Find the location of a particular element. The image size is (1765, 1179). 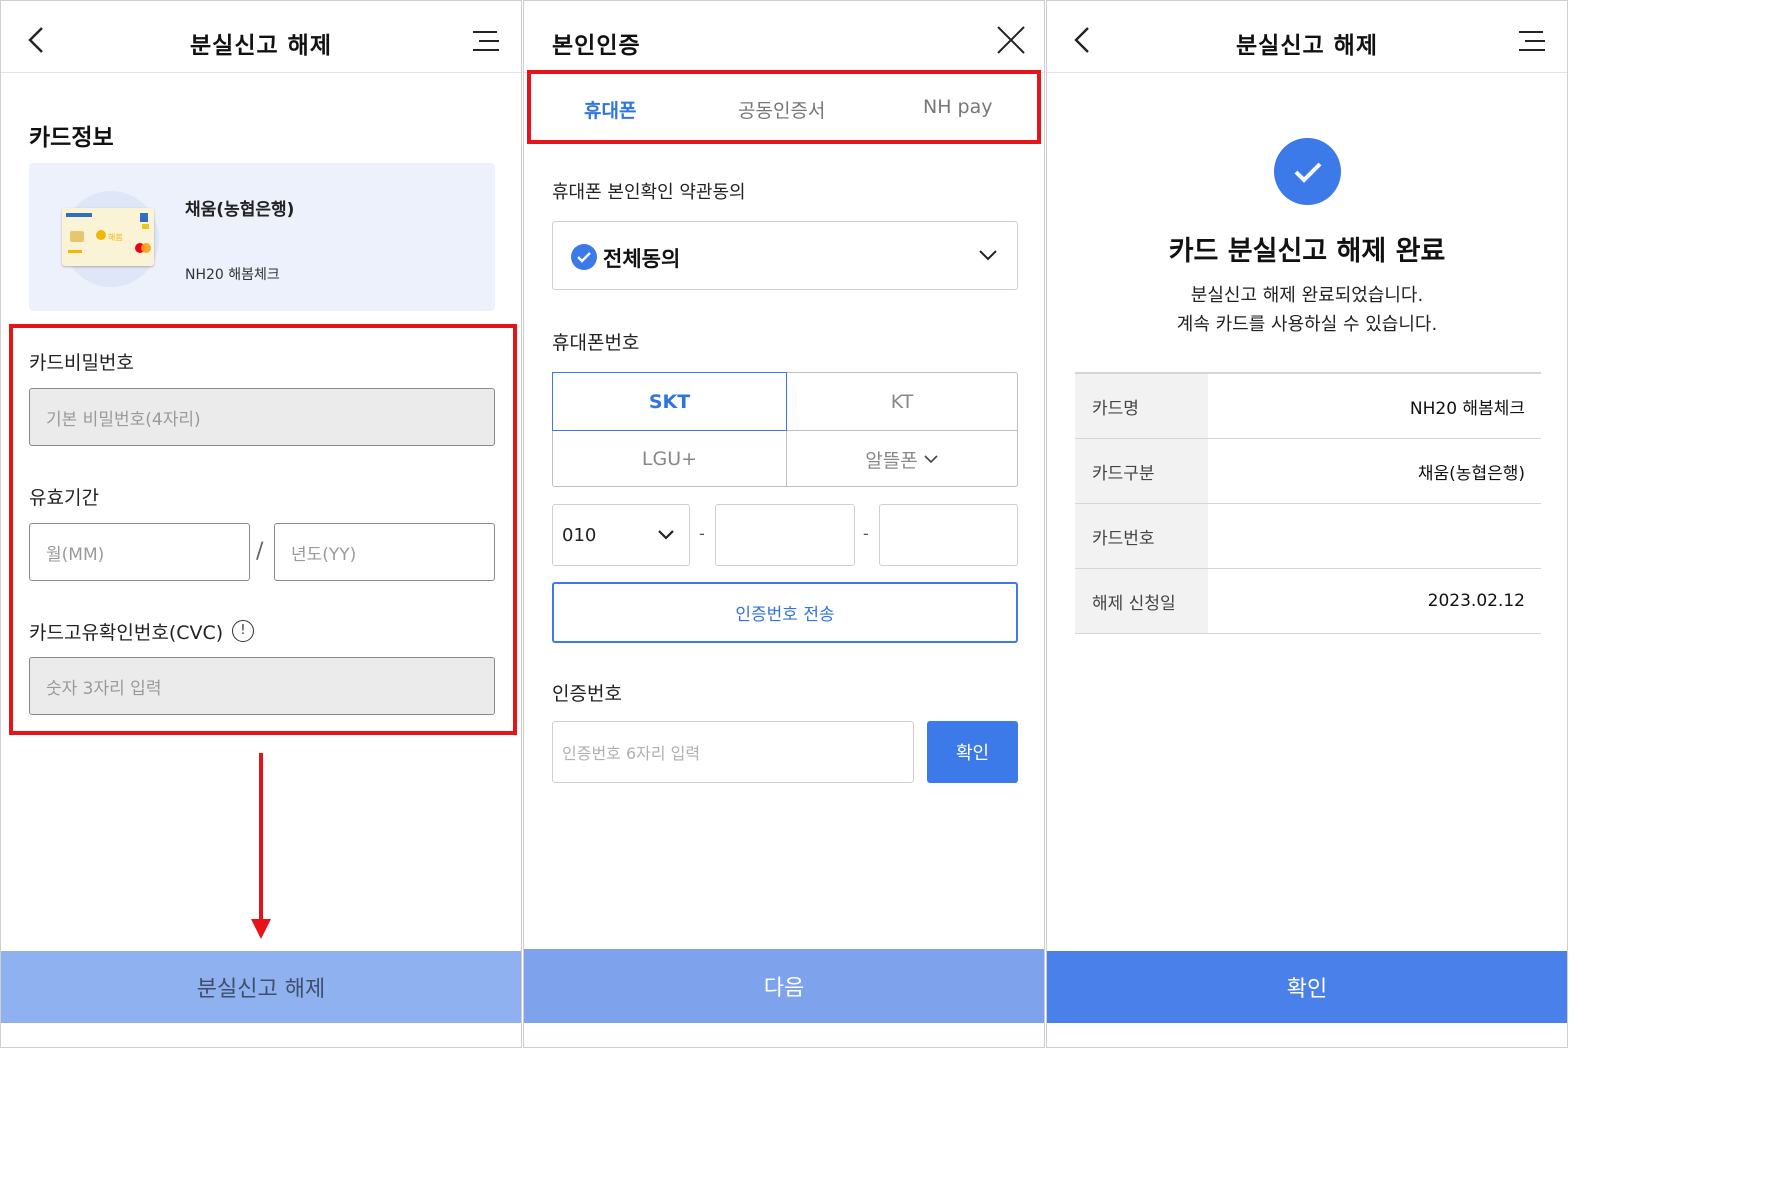

agree-all-dropdown: 전체동의 is located at coordinates (785, 255).